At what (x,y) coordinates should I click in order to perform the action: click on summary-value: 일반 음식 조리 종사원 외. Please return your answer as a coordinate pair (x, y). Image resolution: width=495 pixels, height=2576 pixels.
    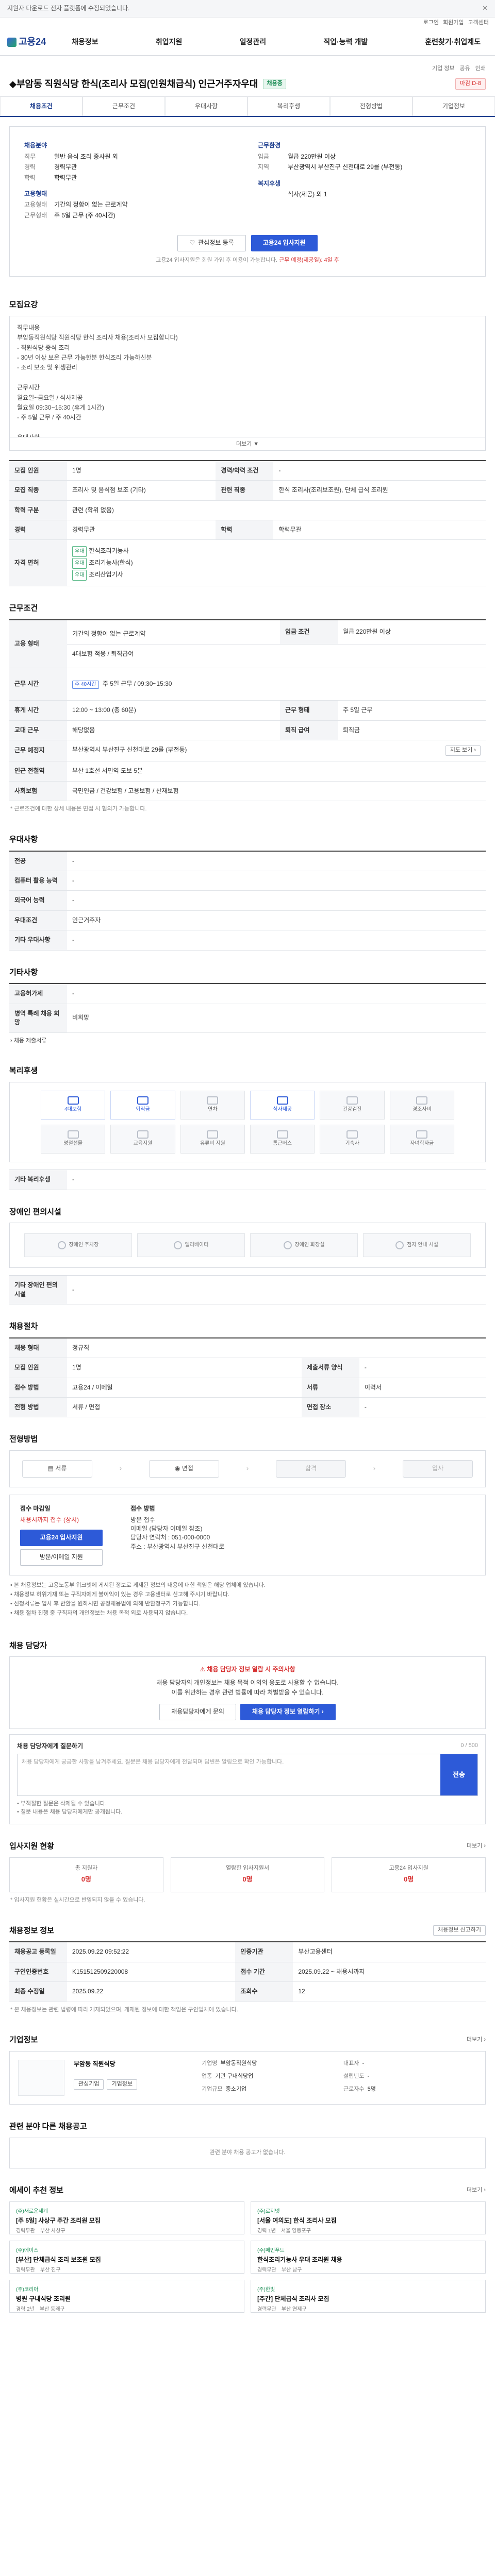
    Looking at the image, I should click on (86, 156).